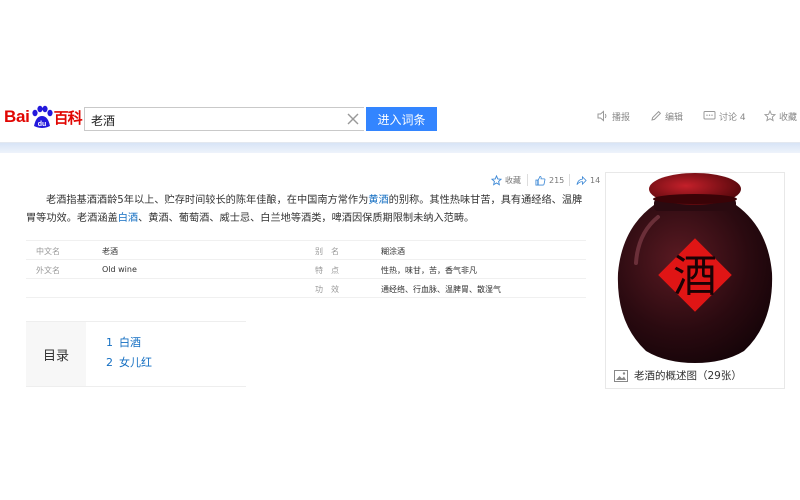 This screenshot has width=800, height=500. What do you see at coordinates (602, 116) in the screenshot?
I see `speaker-icon` at bounding box center [602, 116].